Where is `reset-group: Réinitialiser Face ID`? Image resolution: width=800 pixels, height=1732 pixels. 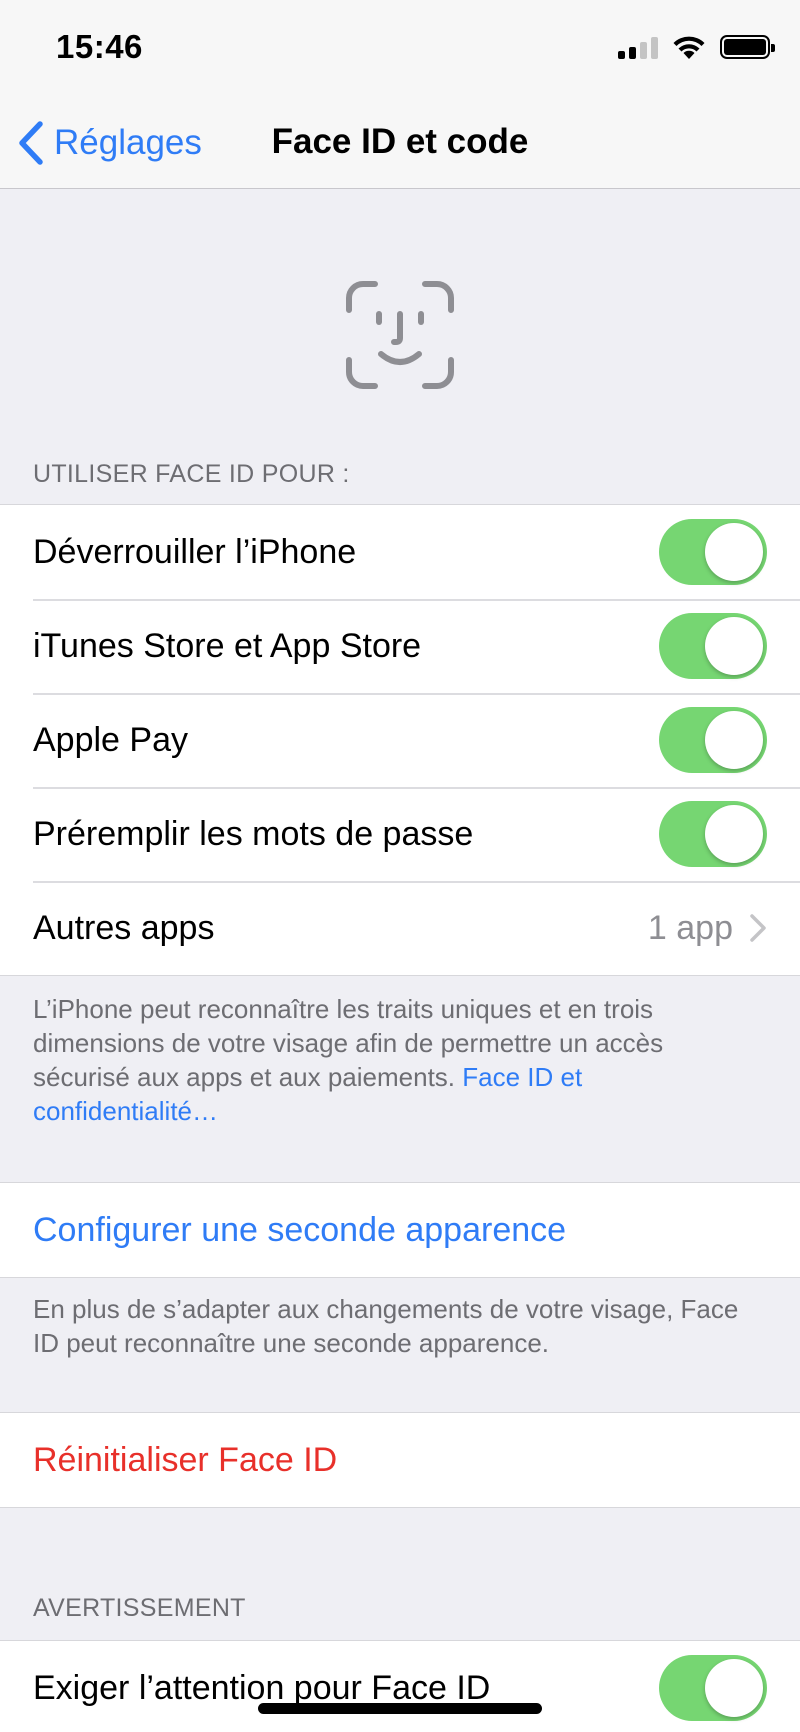 reset-group: Réinitialiser Face ID is located at coordinates (400, 1460).